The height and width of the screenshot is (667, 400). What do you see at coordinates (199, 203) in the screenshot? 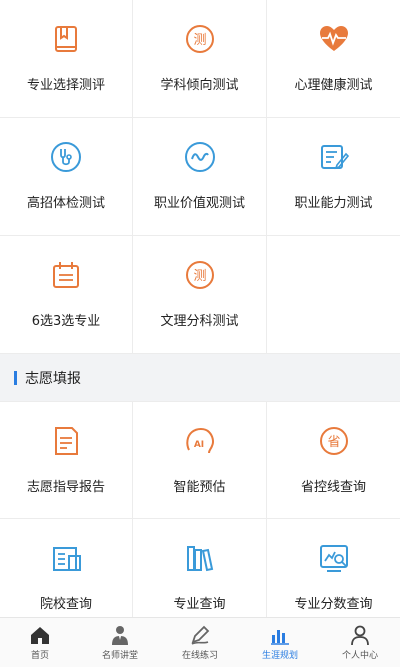
I see `tile-label: 职业价值观测试` at bounding box center [199, 203].